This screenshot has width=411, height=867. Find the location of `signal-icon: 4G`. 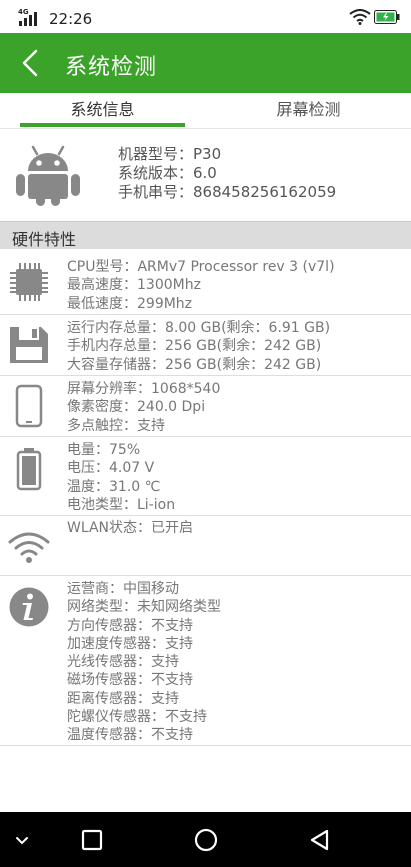

signal-icon: 4G is located at coordinates (27, 17).